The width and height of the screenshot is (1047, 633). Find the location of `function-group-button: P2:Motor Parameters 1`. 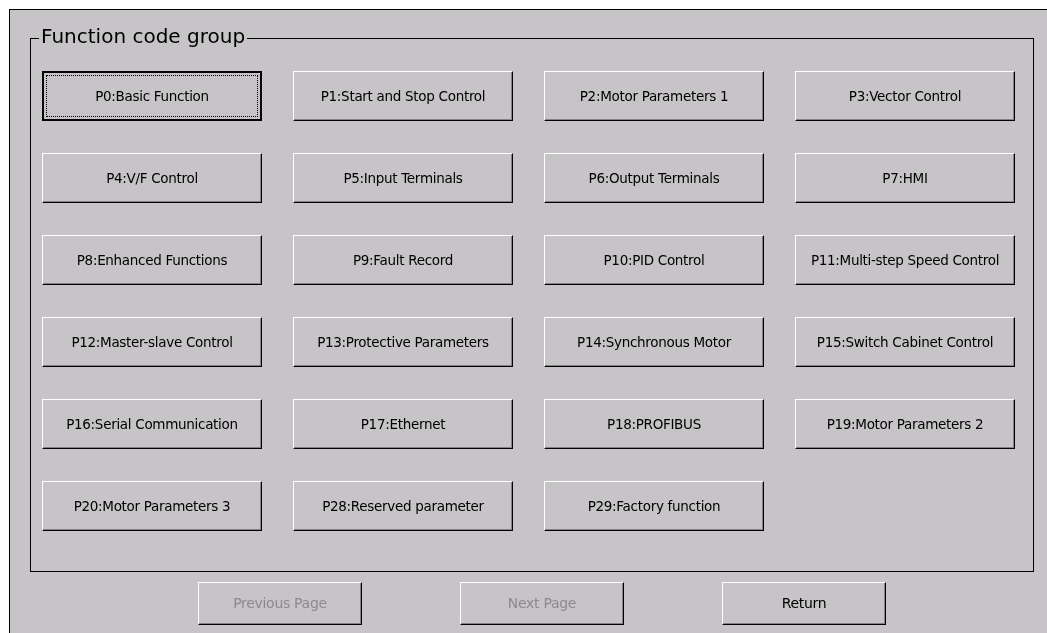

function-group-button: P2:Motor Parameters 1 is located at coordinates (654, 96).